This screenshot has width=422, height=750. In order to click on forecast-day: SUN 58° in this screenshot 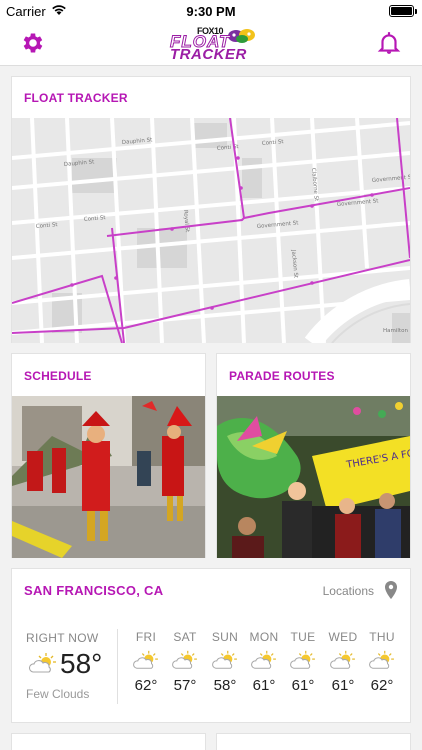, I will do `click(225, 662)`.